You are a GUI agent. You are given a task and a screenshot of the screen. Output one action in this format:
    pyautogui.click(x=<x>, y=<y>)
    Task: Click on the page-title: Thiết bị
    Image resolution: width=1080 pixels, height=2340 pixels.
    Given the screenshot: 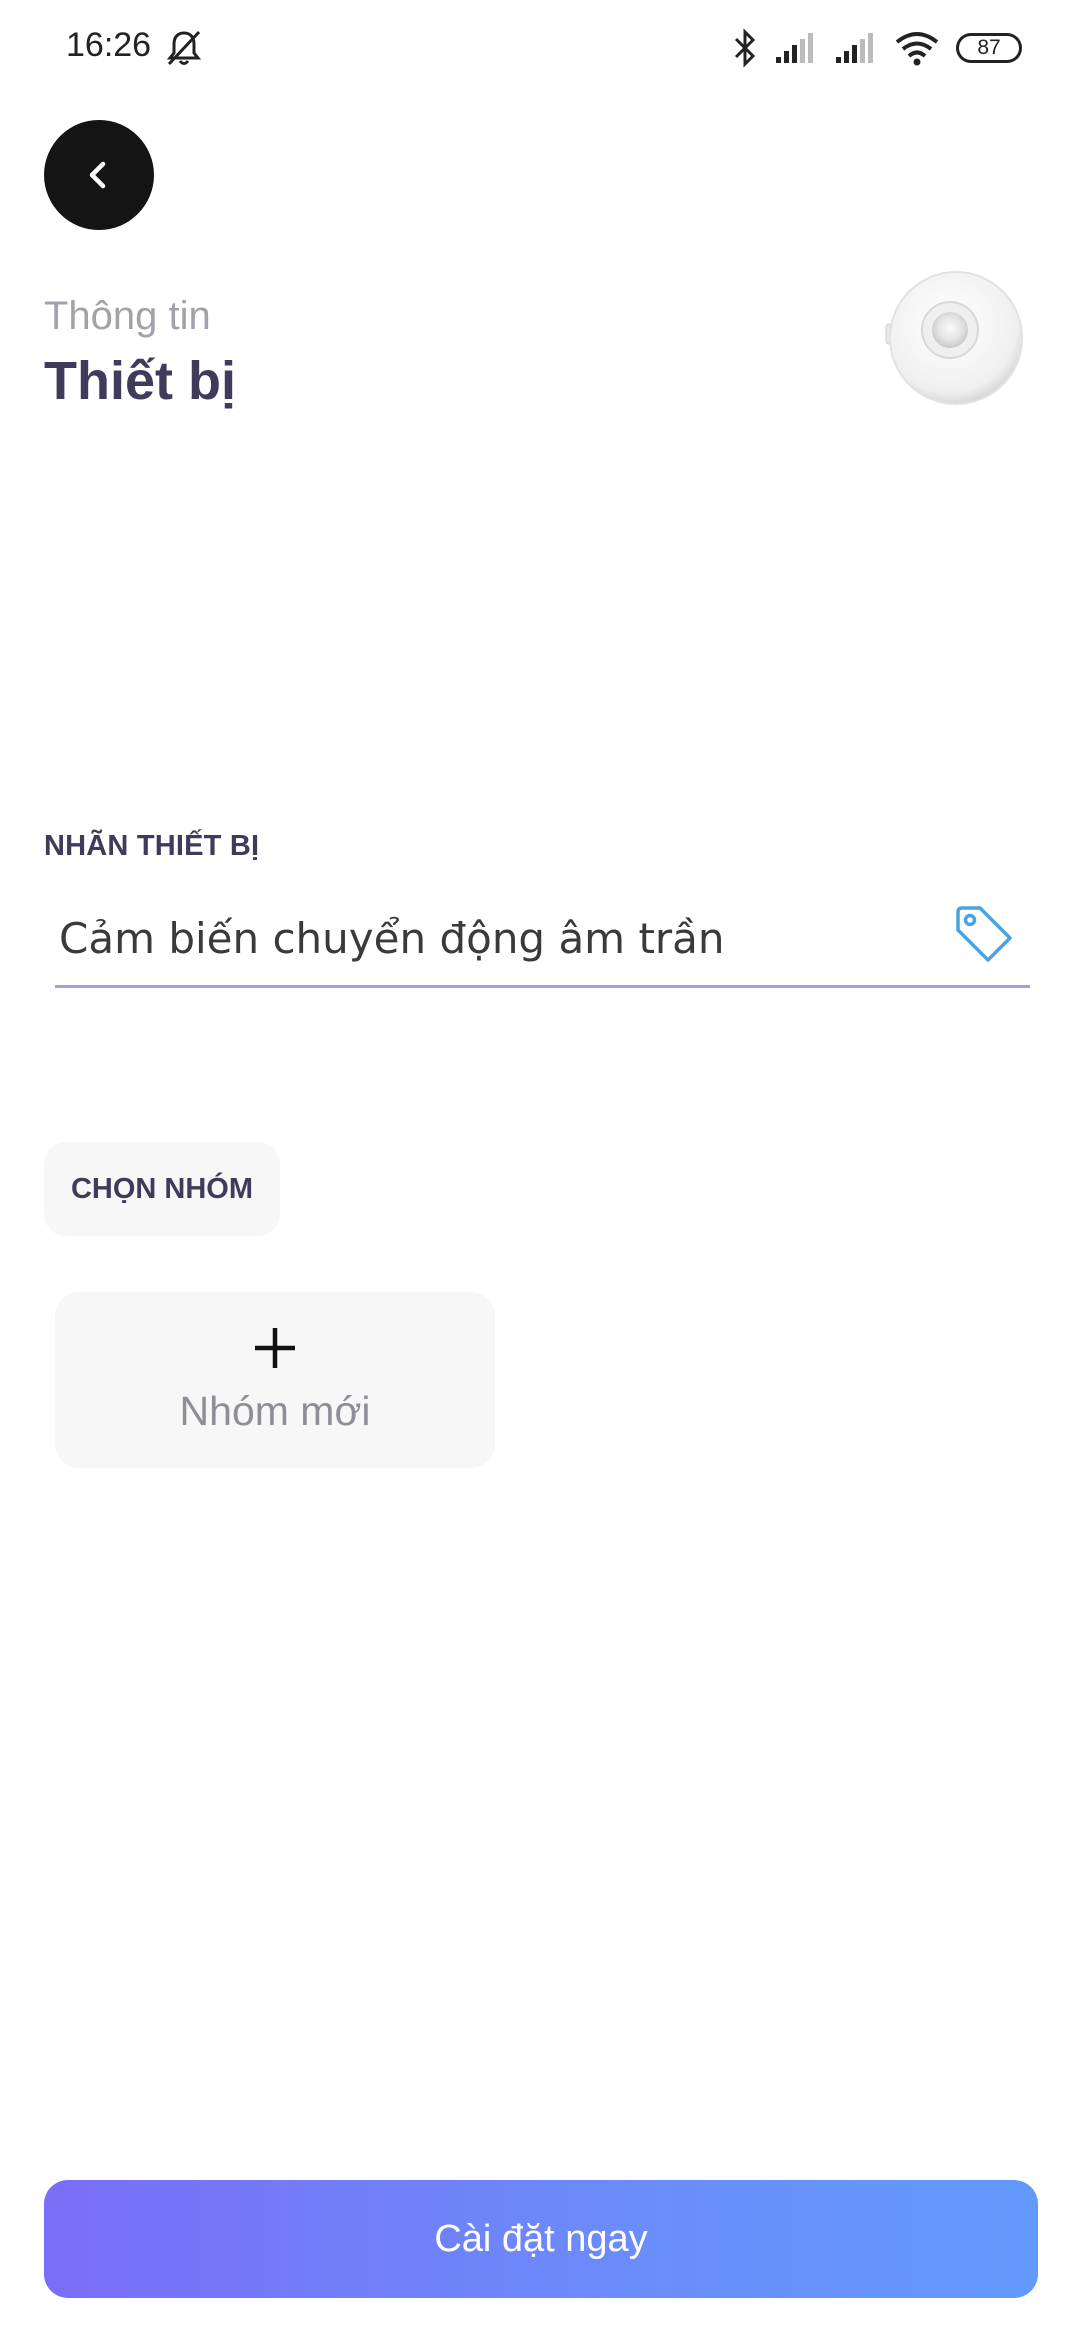 What is the action you would take?
    pyautogui.click(x=140, y=381)
    